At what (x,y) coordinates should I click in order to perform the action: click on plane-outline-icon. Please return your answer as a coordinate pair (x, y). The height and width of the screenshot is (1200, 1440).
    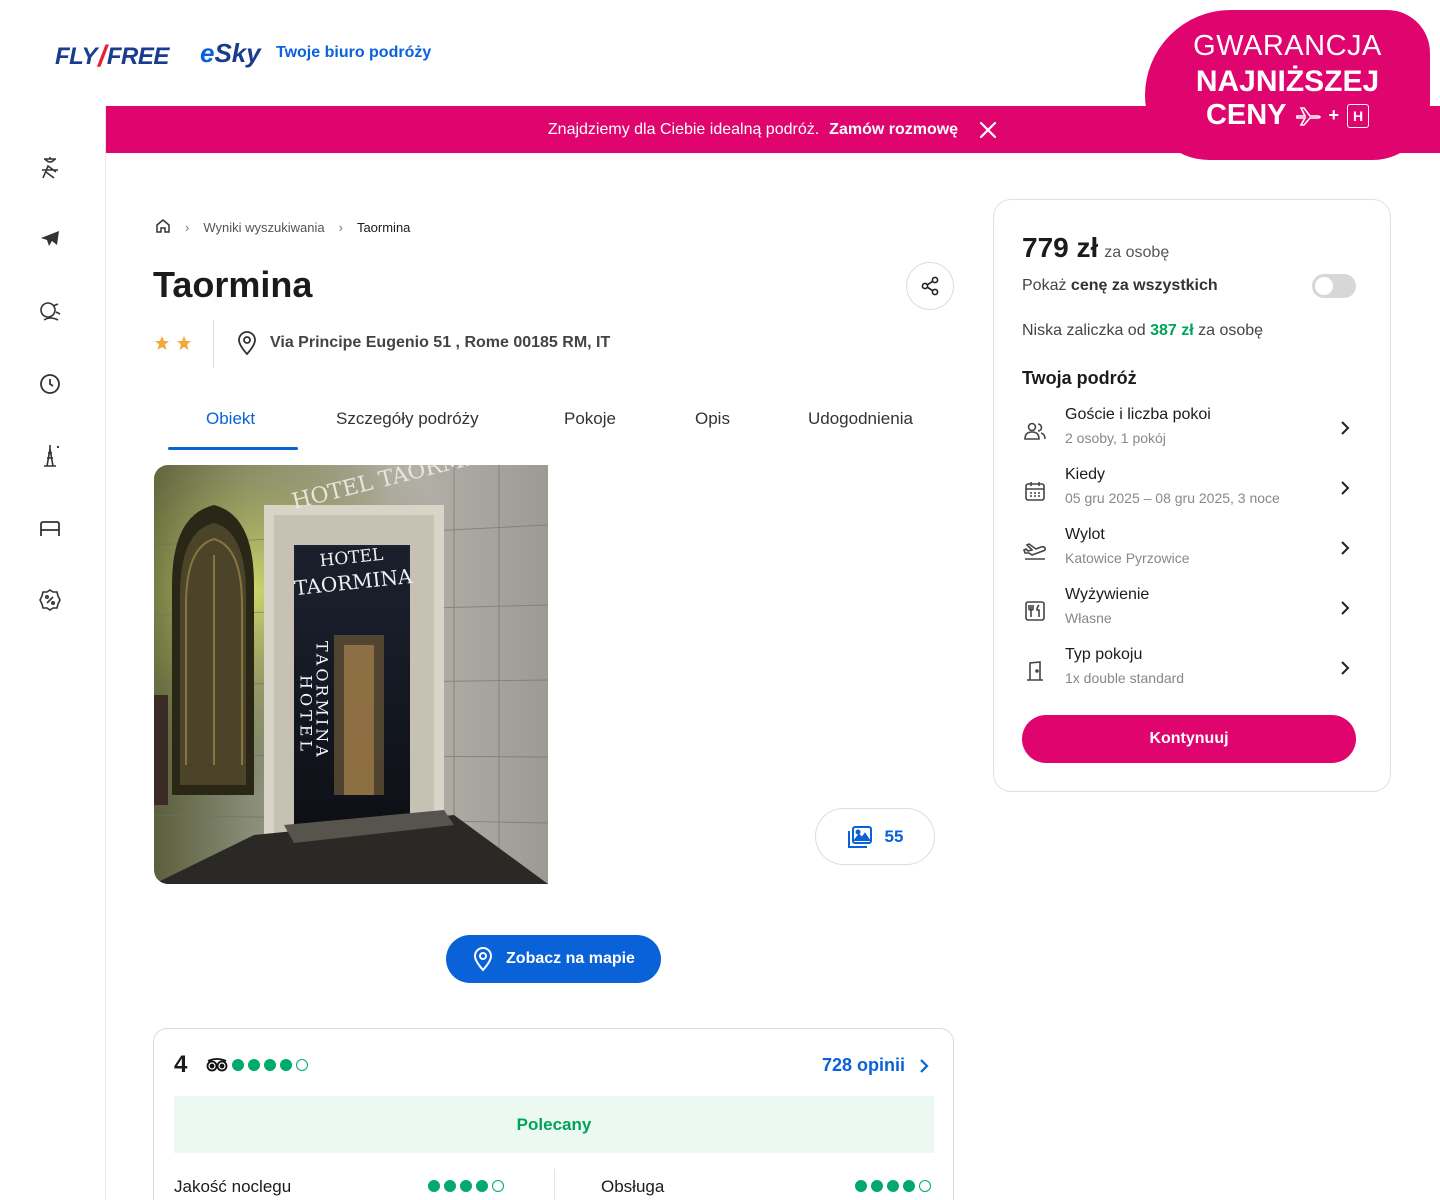
    Looking at the image, I should click on (1308, 116).